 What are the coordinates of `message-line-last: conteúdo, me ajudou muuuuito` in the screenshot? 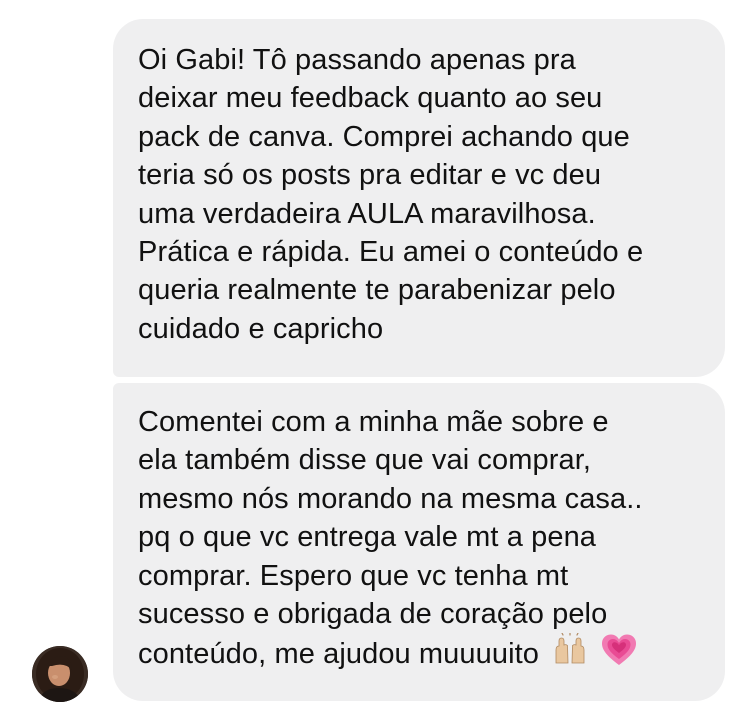 It's located at (421, 651).